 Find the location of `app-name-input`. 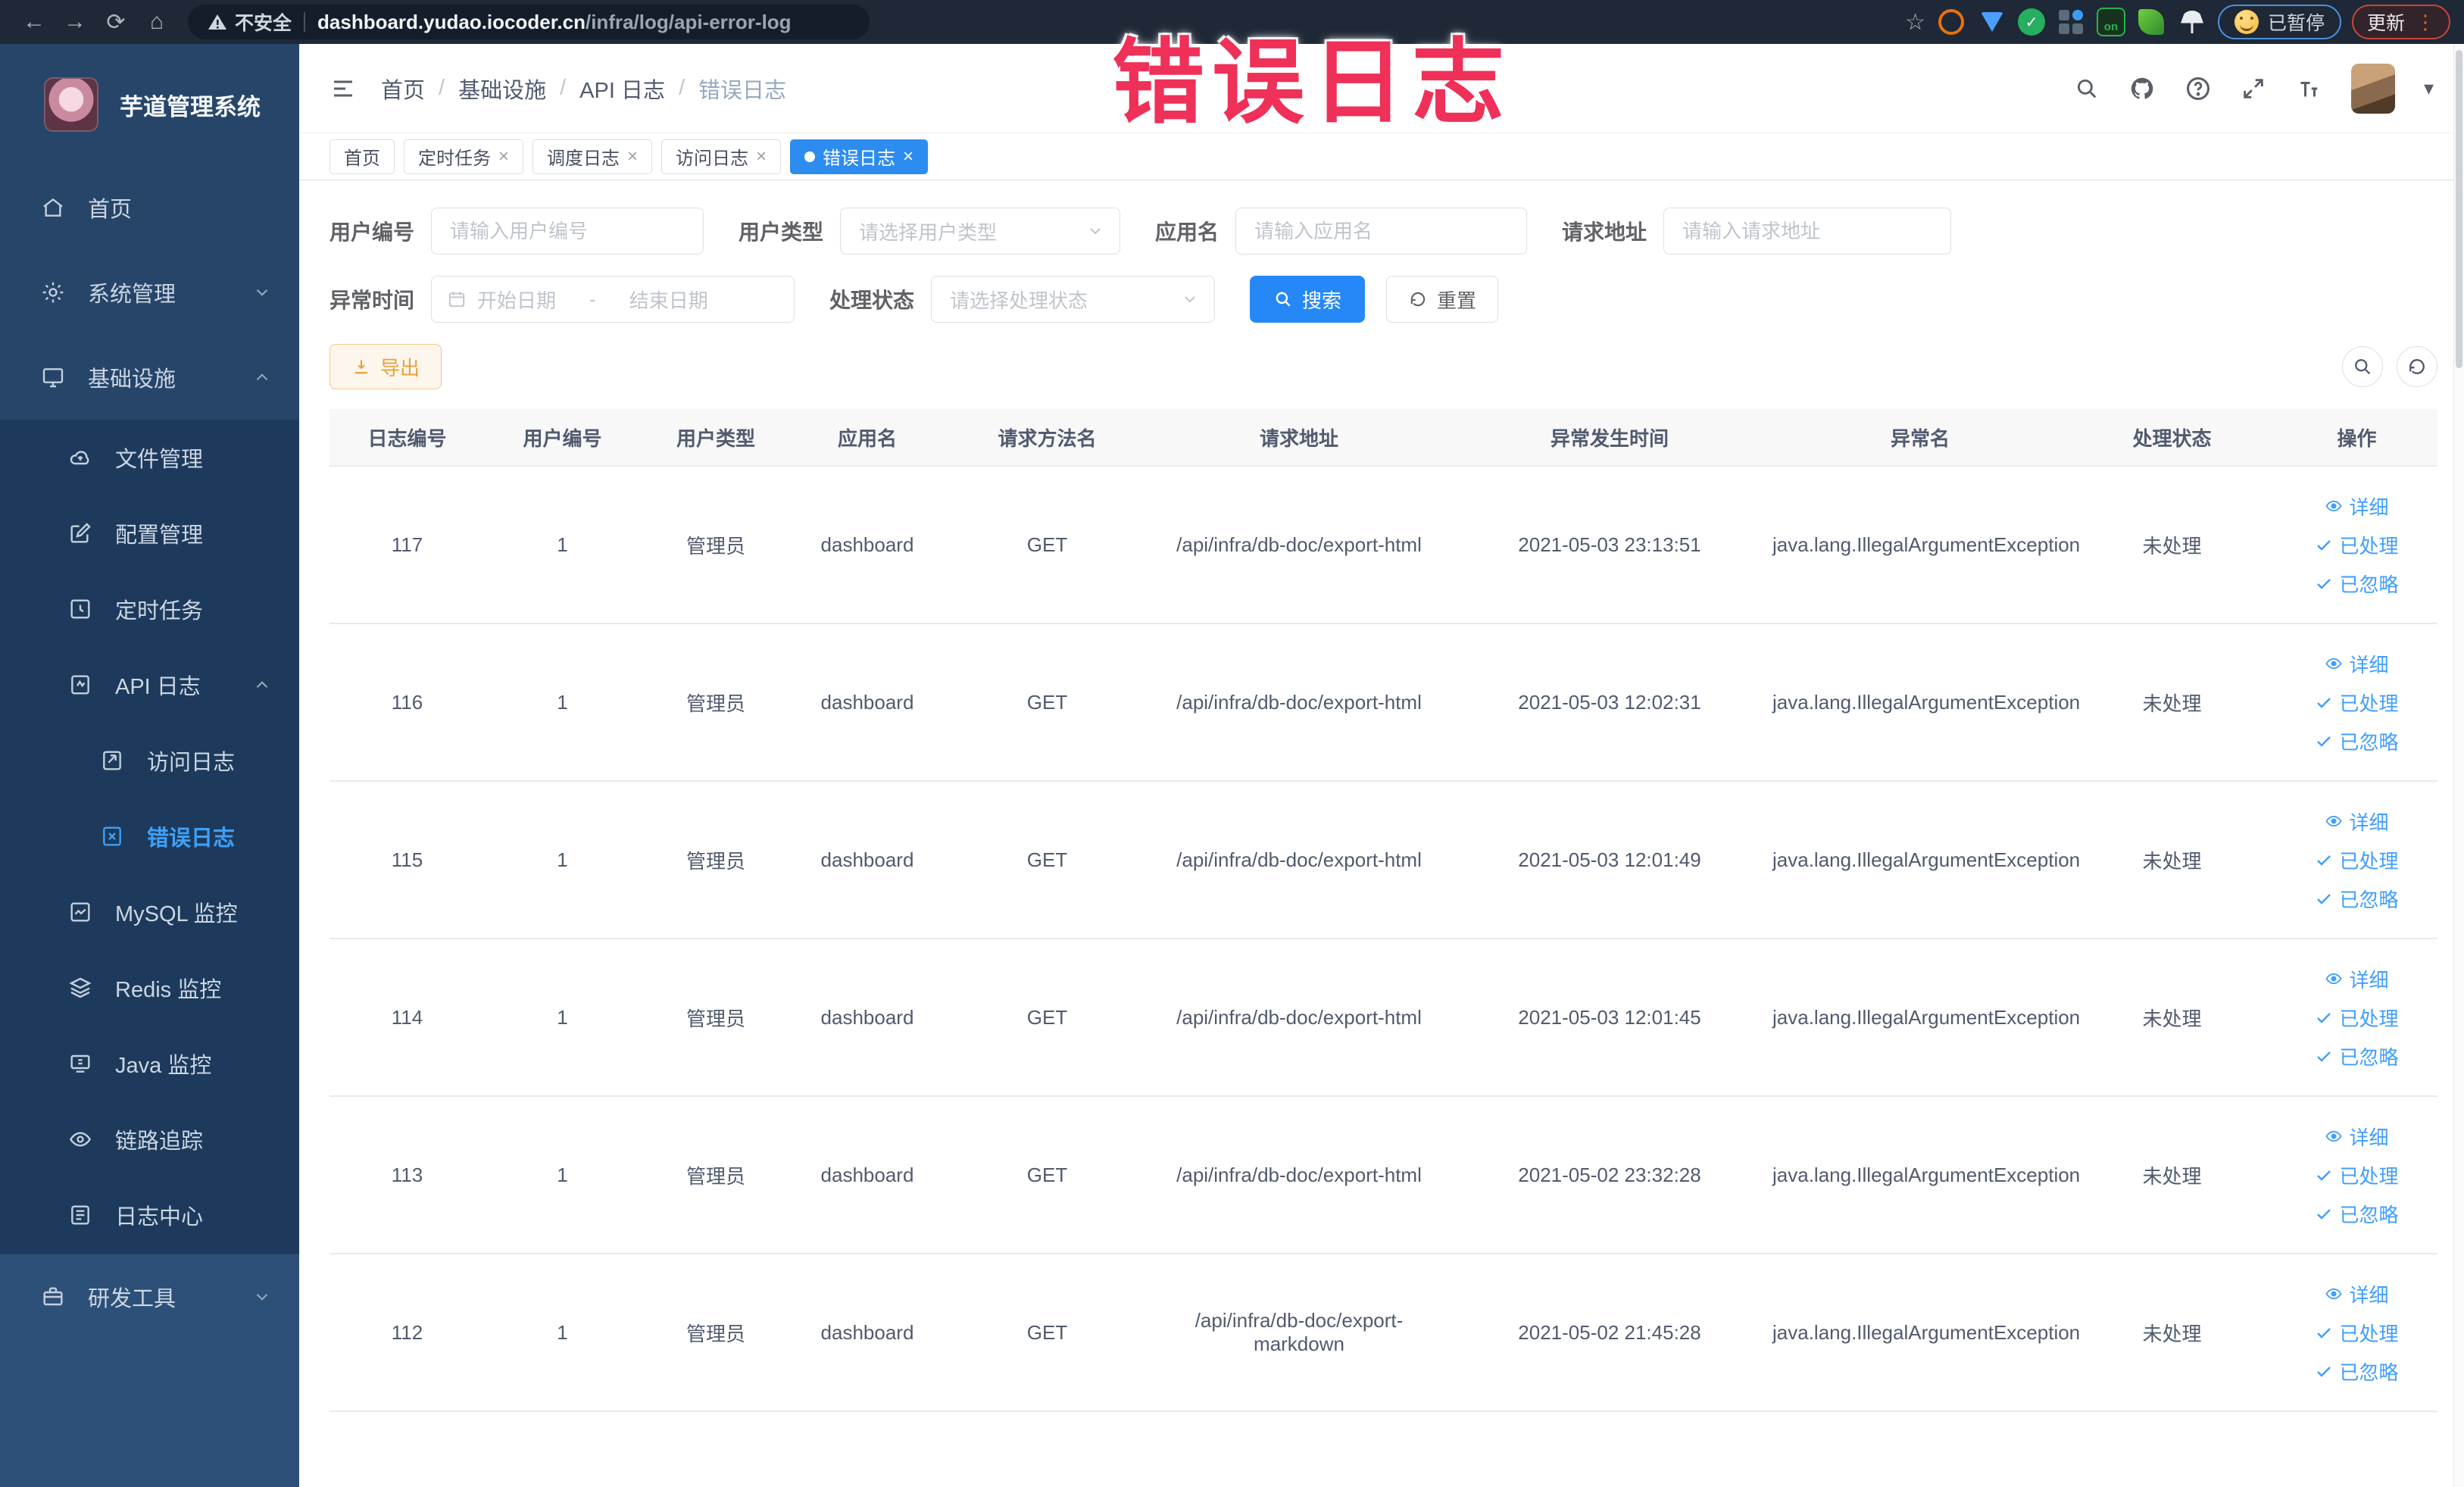

app-name-input is located at coordinates (1381, 231).